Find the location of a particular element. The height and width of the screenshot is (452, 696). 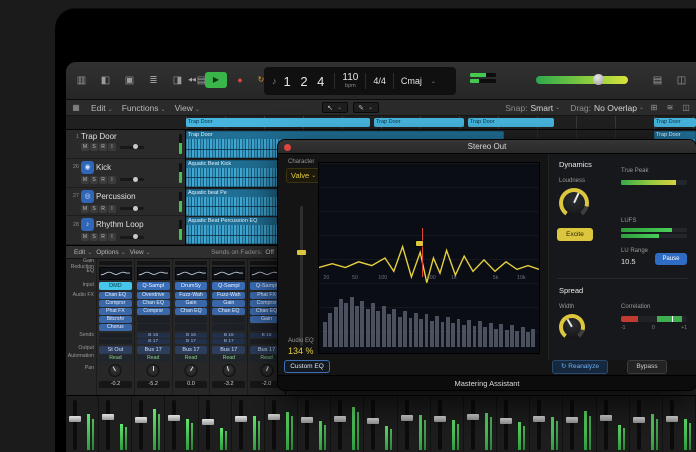

eq-graph: 20 50 100 500 1k 5k 10k is located at coordinates (429, 258).